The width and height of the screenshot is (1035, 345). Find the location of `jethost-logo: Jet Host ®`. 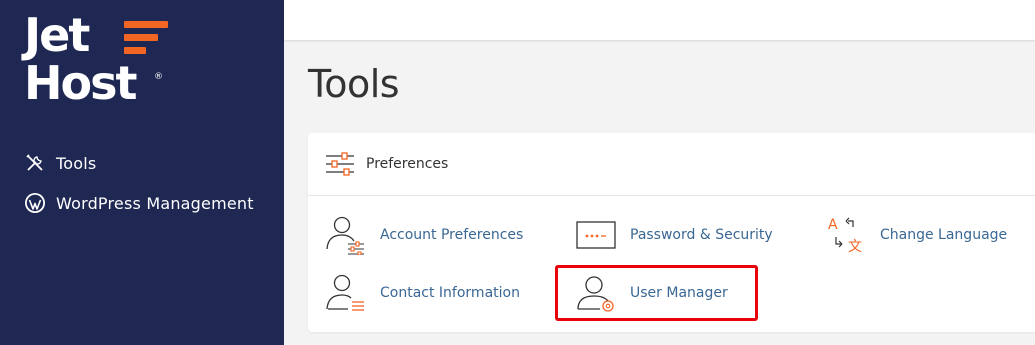

jethost-logo: Jet Host ® is located at coordinates (99, 63).